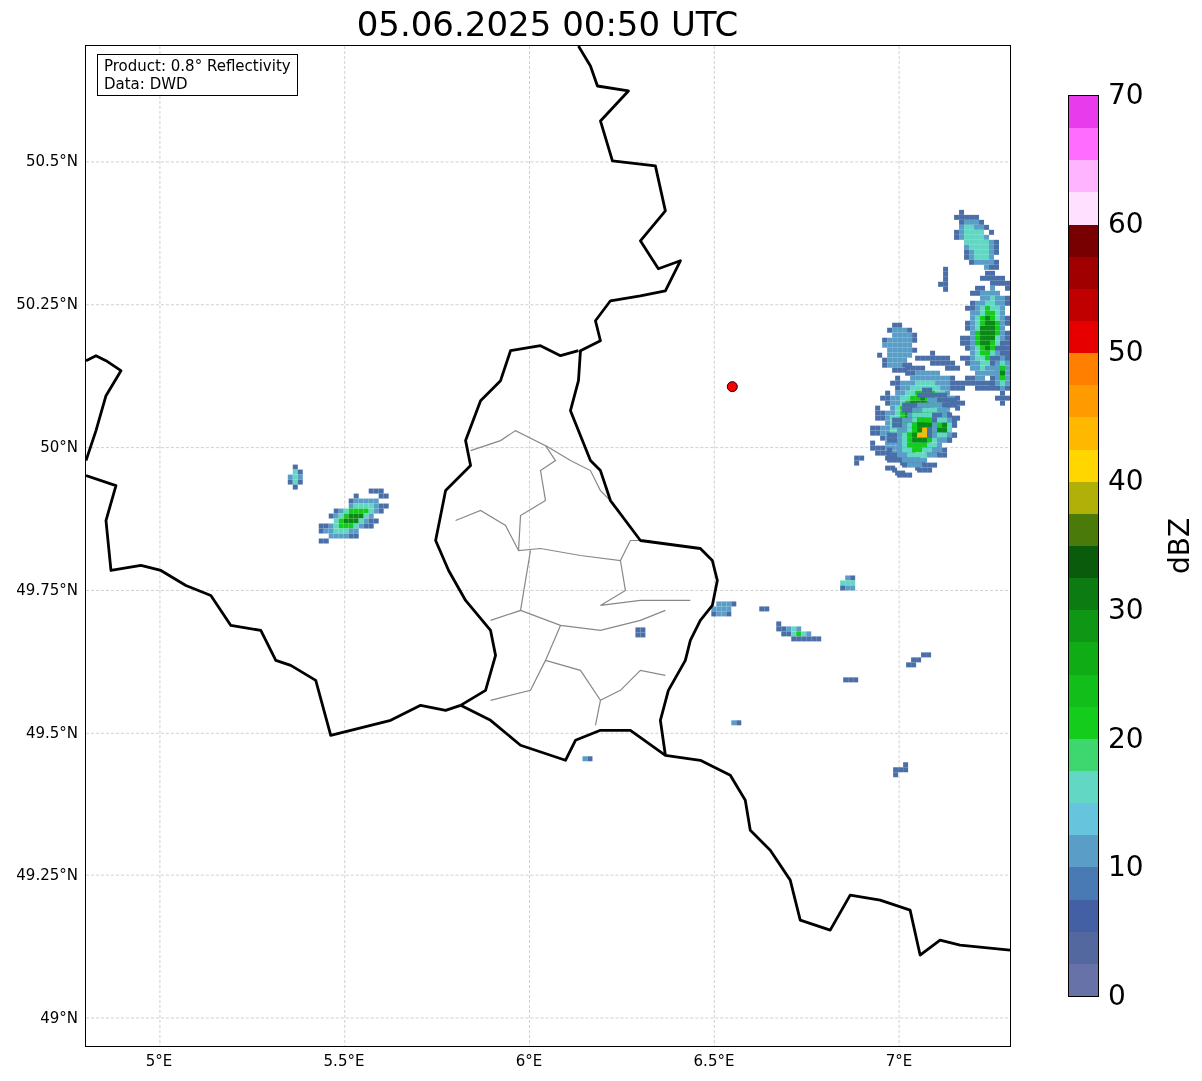 The width and height of the screenshot is (1202, 1081). Describe the element at coordinates (1126, 352) in the screenshot. I see `colorbar-tick-label: 50` at that location.